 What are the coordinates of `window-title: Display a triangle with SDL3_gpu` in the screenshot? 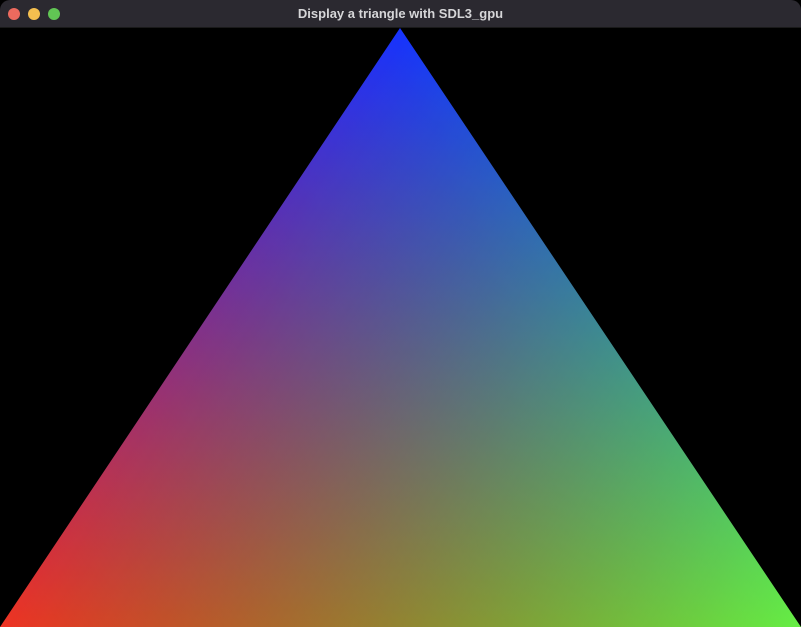 It's located at (400, 13).